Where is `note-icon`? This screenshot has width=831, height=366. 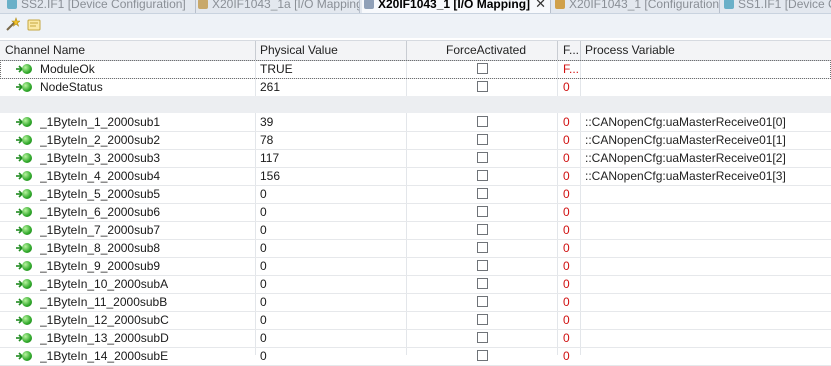 note-icon is located at coordinates (34, 25).